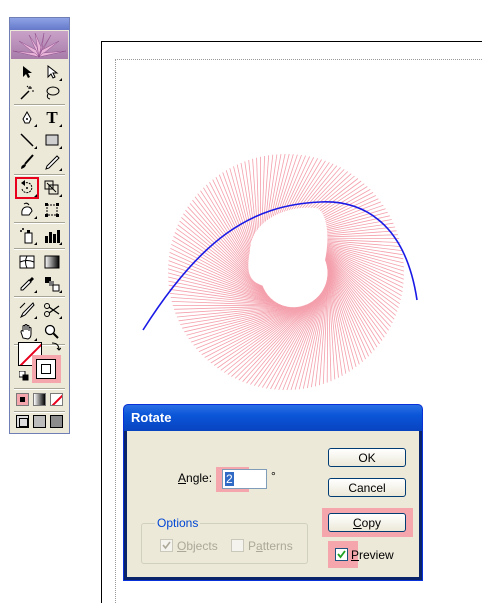 The image size is (482, 603). I want to click on preview-checkbox, so click(341, 554).